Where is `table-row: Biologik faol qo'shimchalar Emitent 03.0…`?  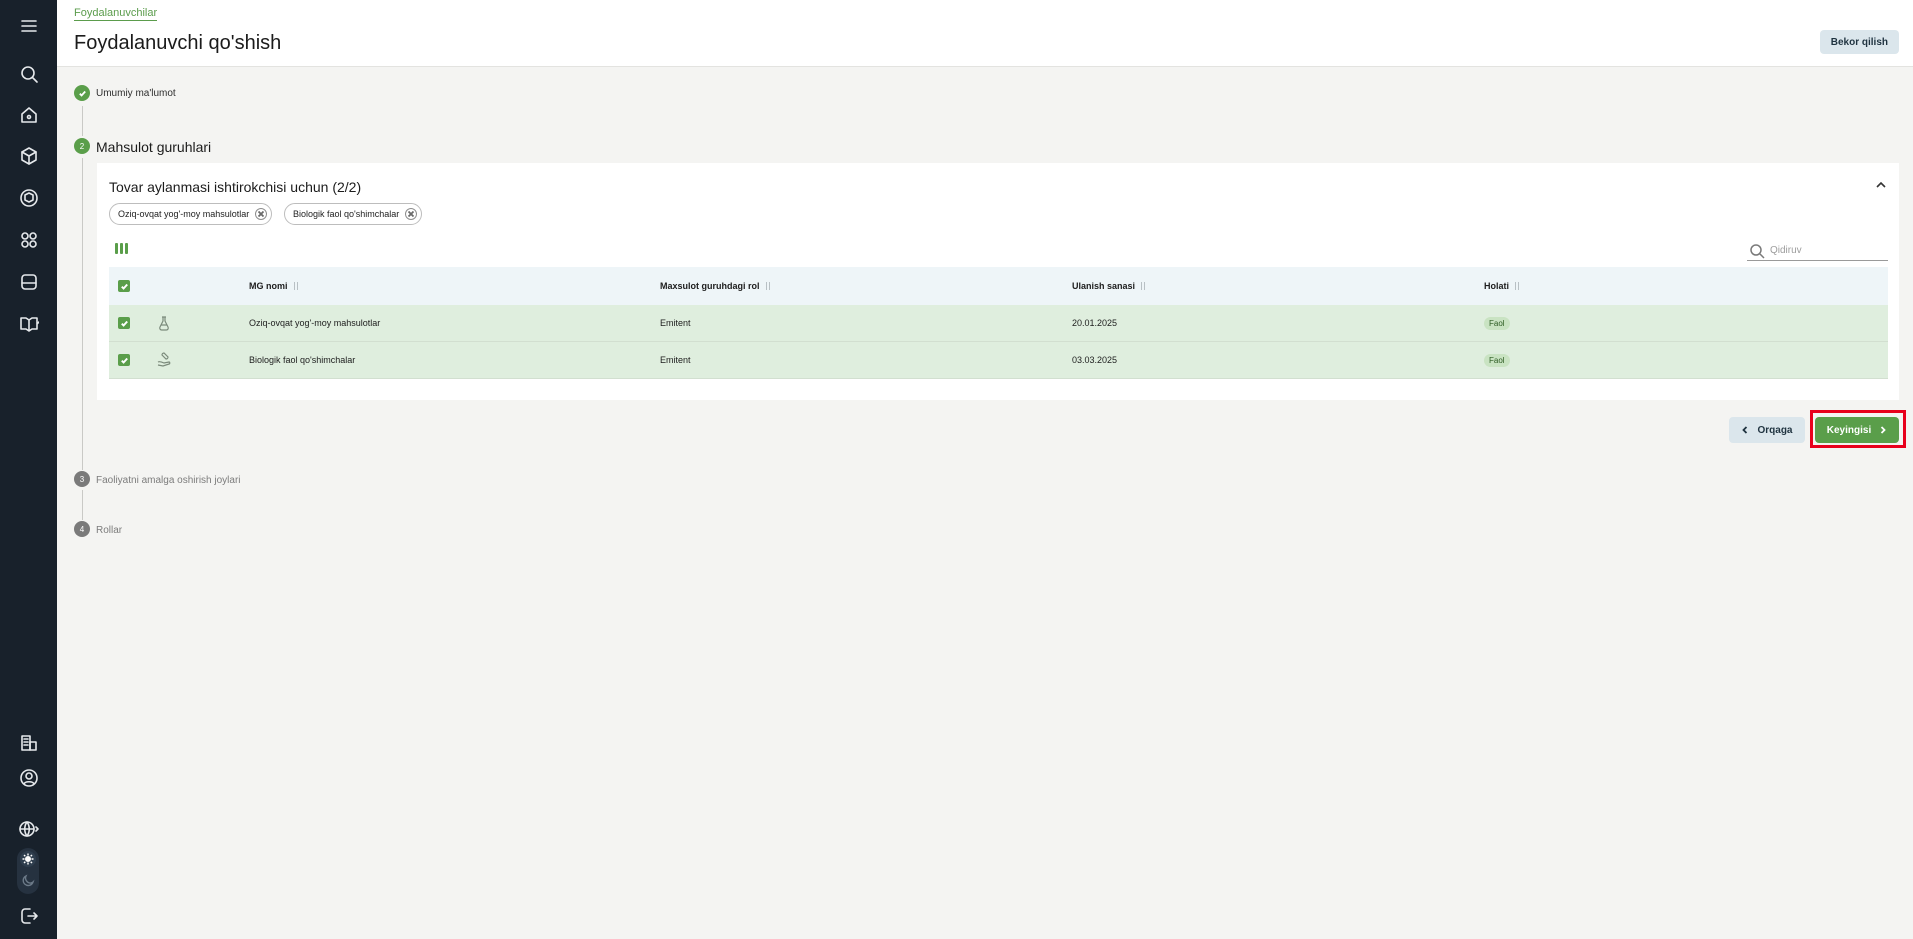
table-row: Biologik faol qo'shimchalar Emitent 03.0… is located at coordinates (998, 360).